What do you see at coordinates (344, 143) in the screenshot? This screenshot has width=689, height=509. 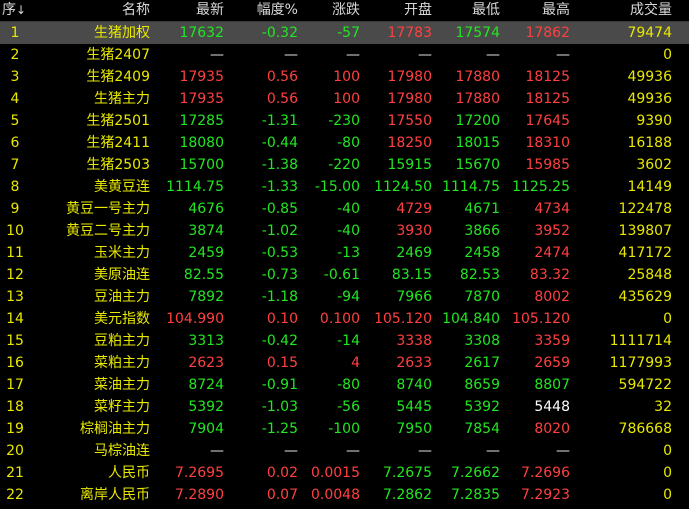 I see `table-row: 6 生猪2411 18080 -0.44 -80 18250 18015 18310 16188` at bounding box center [344, 143].